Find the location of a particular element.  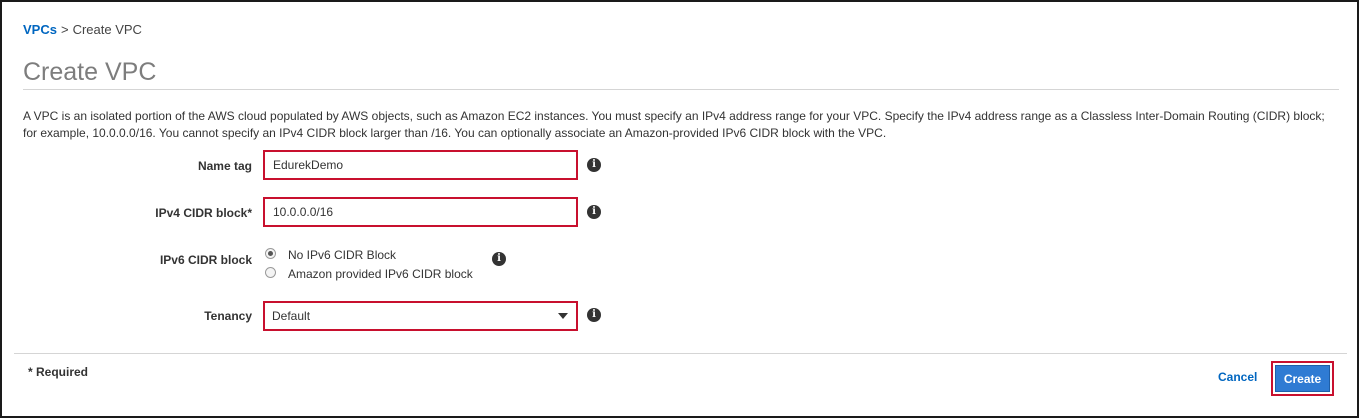

ipv6-option-label: Amazon provided IPv6 CIDR block is located at coordinates (380, 274).